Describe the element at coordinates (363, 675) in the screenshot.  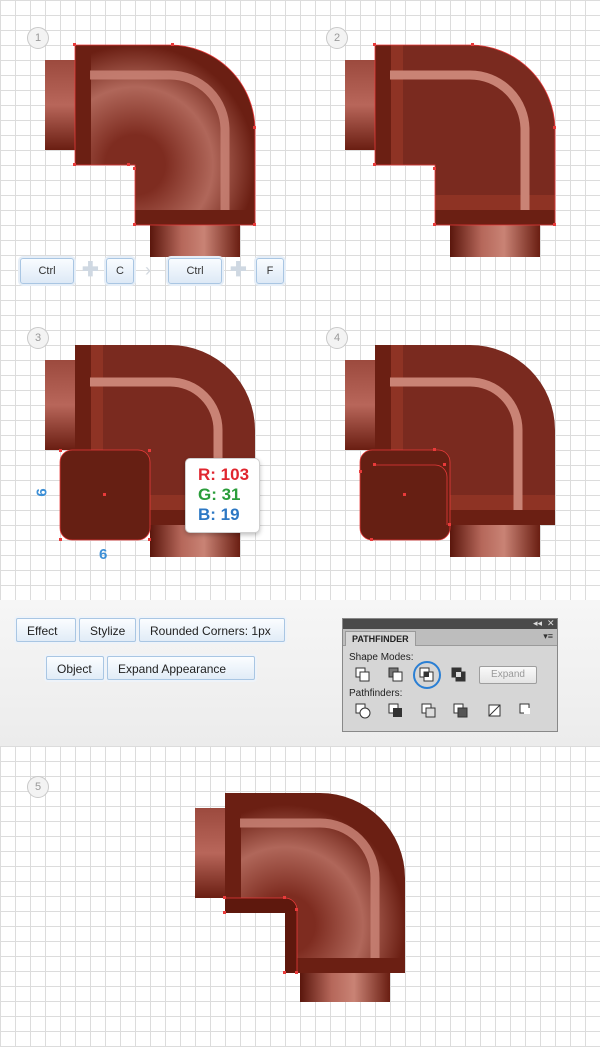
I see `unite-icon` at that location.